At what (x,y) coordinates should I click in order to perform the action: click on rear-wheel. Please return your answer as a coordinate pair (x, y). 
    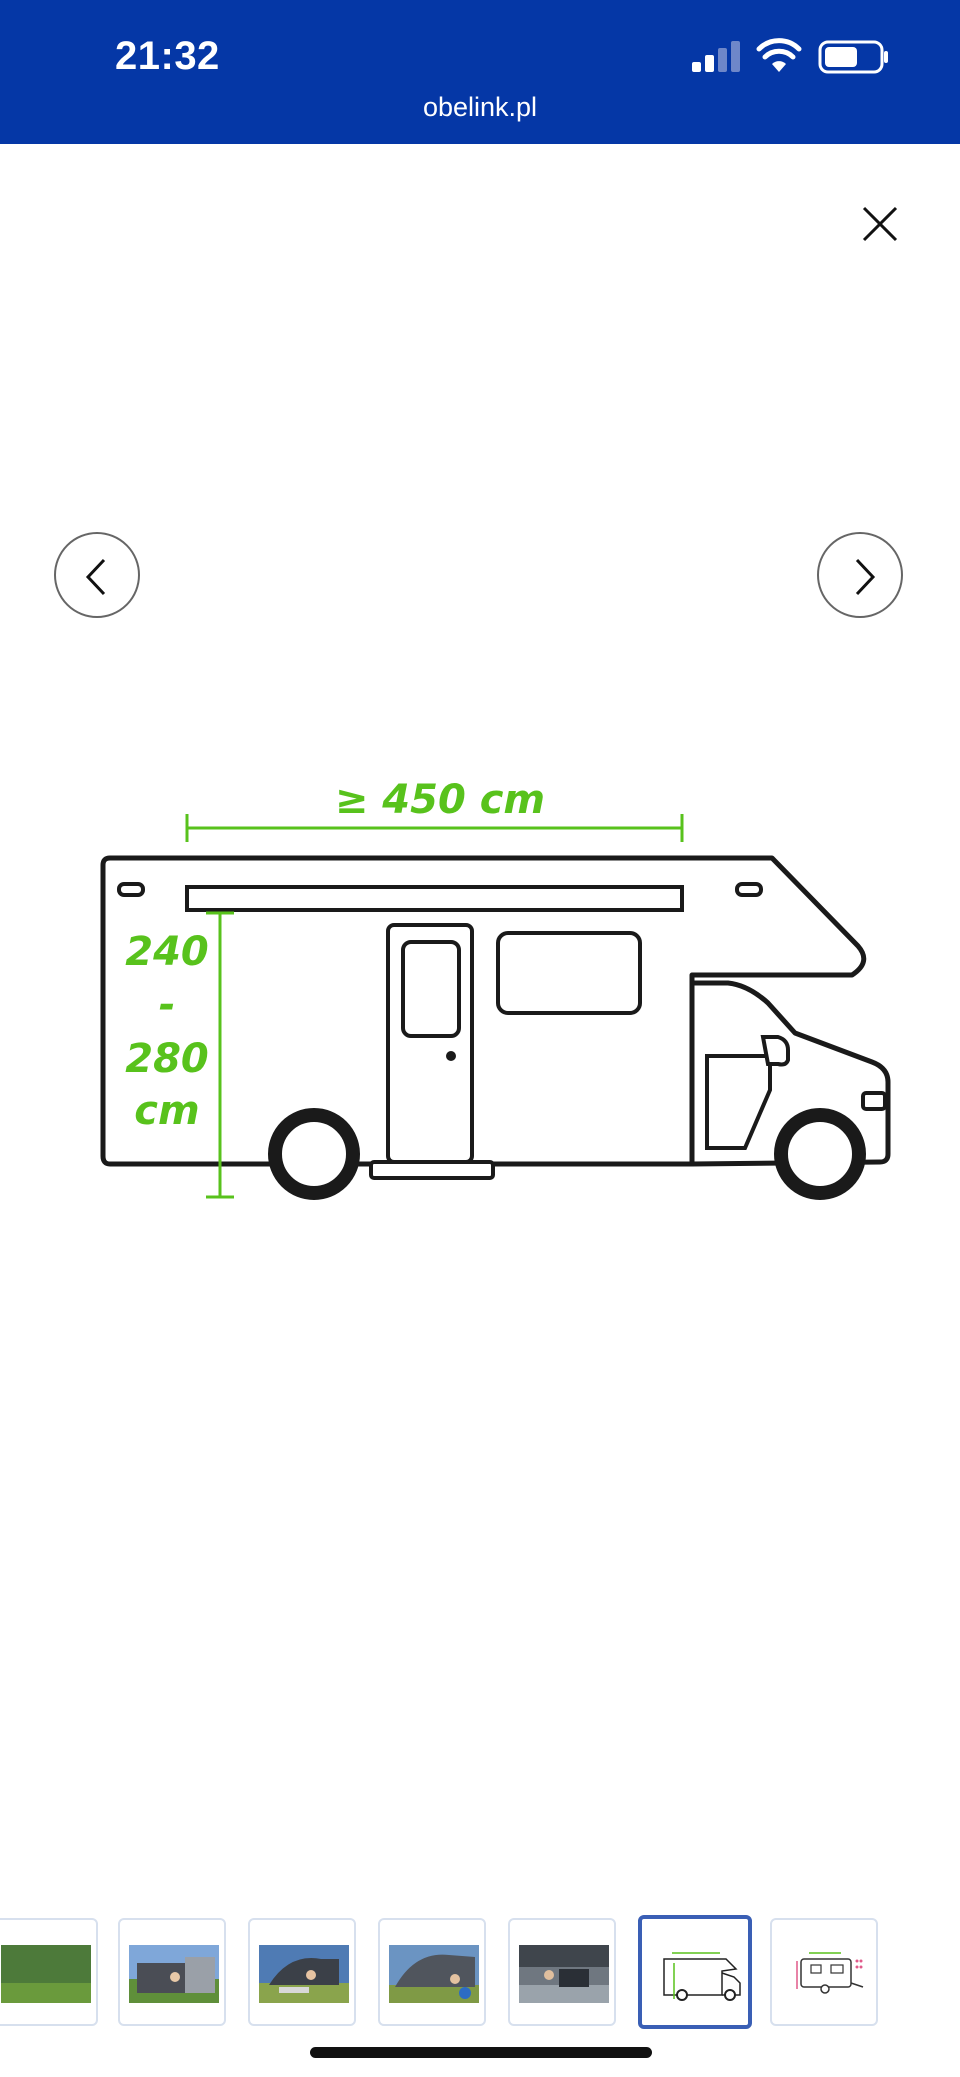
    Looking at the image, I should click on (314, 1154).